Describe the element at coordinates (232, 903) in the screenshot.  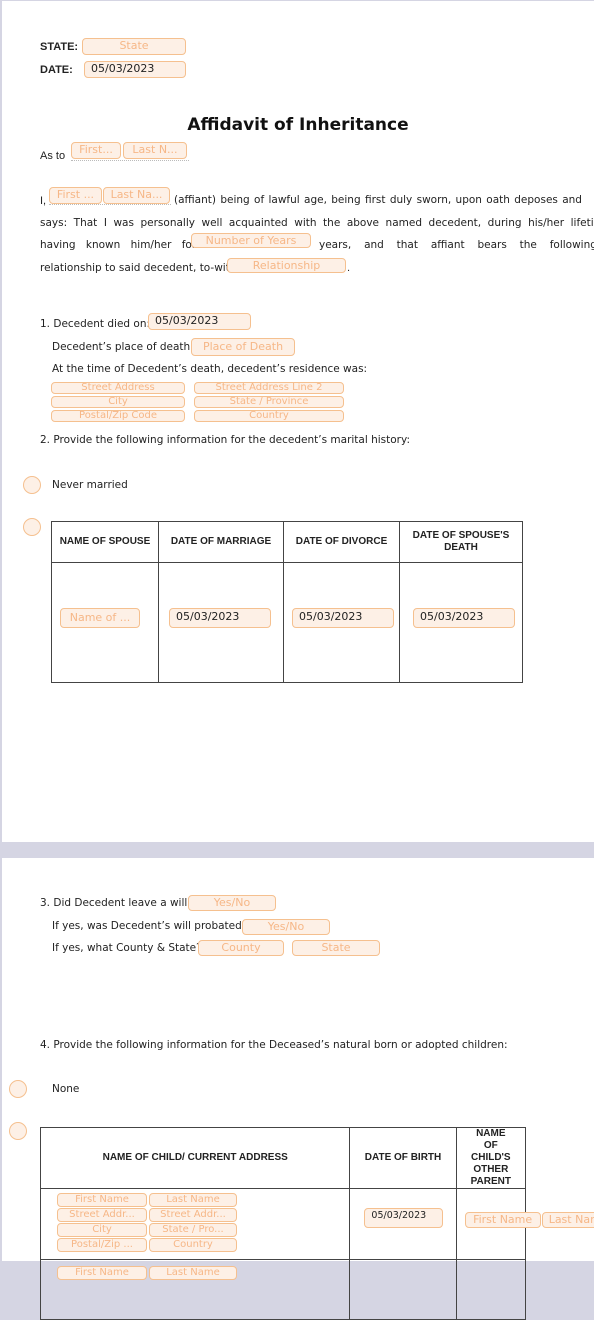
I see `will-field: Yes/No` at that location.